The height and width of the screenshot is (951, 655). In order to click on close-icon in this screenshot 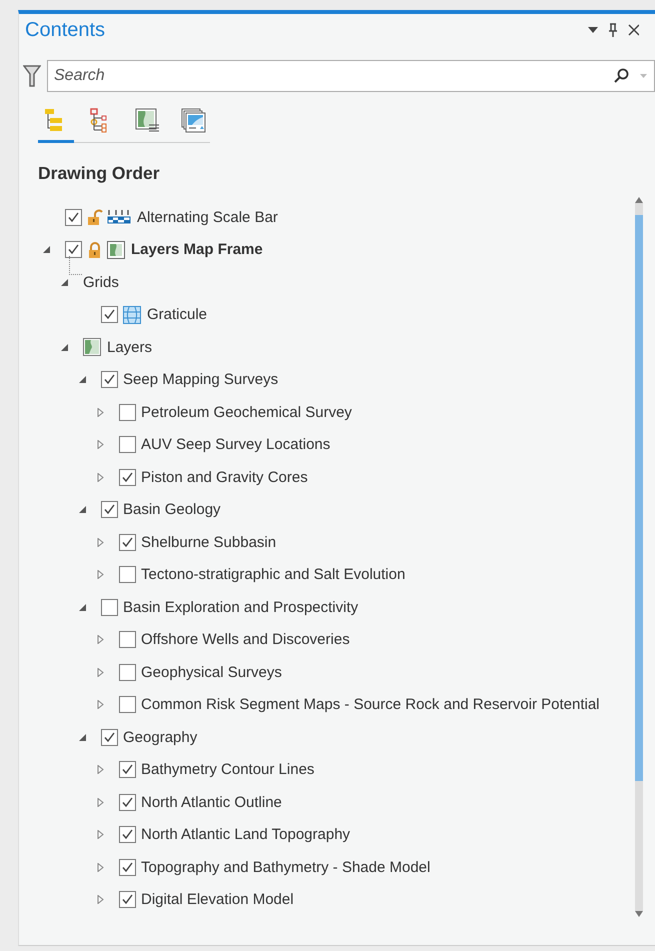, I will do `click(633, 30)`.